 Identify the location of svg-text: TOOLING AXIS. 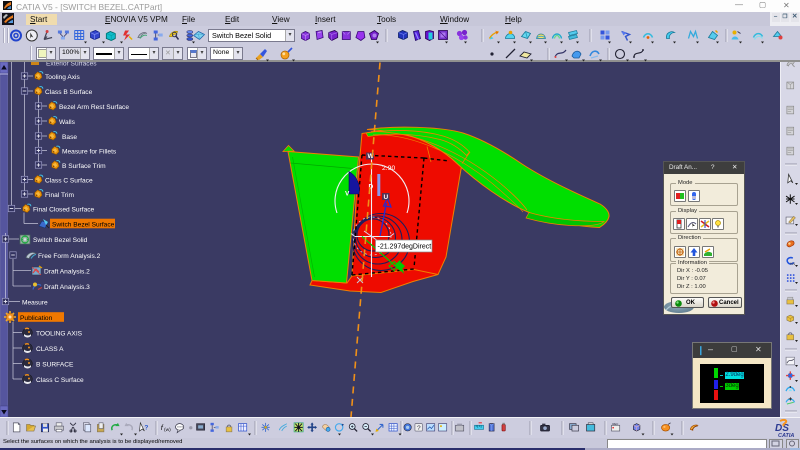
(59, 333).